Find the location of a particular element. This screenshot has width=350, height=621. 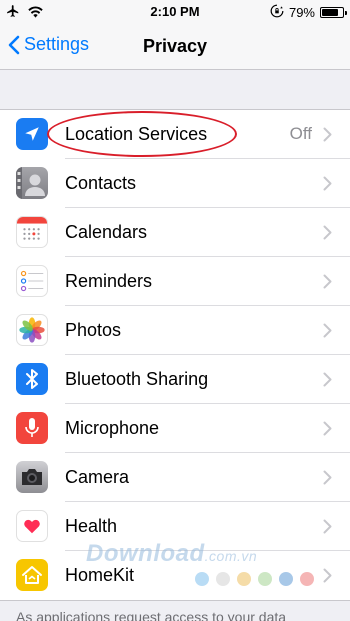

row-health: Health is located at coordinates (175, 526).